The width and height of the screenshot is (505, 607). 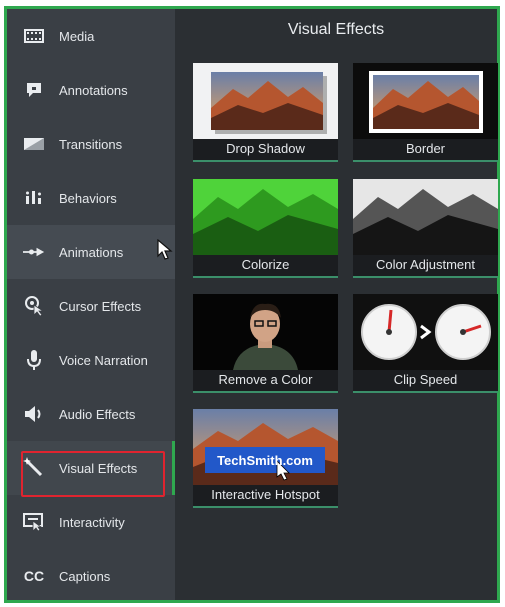 I want to click on sidebar-item-label: Behaviors, so click(x=88, y=198).